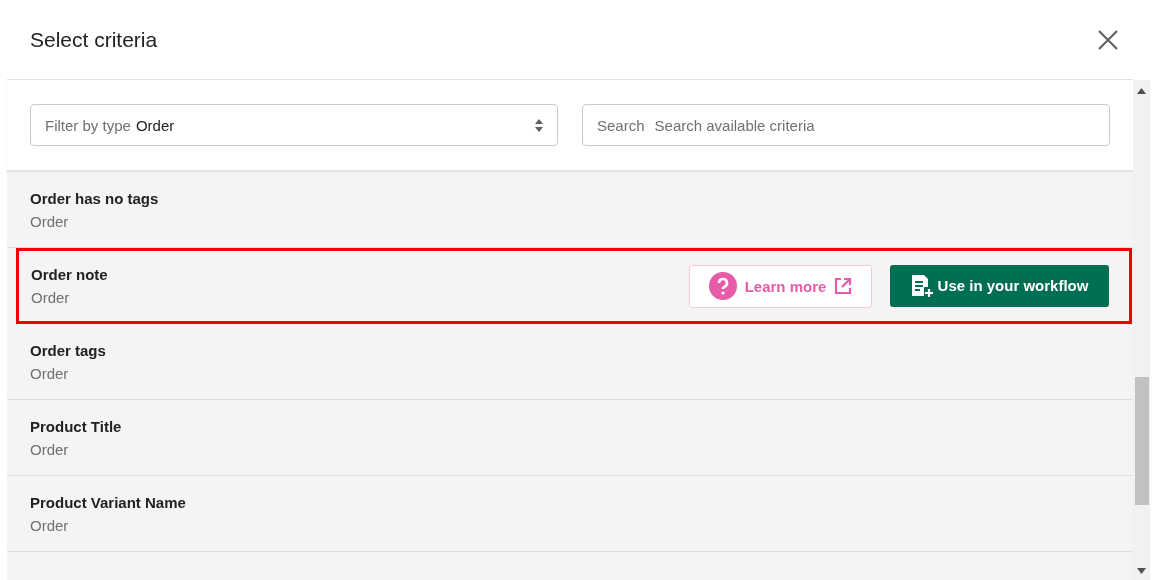  I want to click on criteria-row: Order tags Order, so click(570, 362).